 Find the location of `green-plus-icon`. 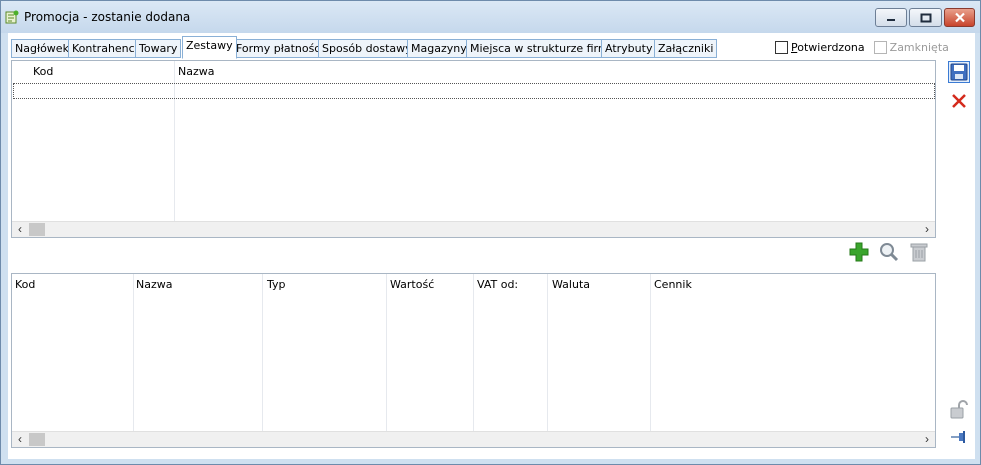

green-plus-icon is located at coordinates (859, 252).